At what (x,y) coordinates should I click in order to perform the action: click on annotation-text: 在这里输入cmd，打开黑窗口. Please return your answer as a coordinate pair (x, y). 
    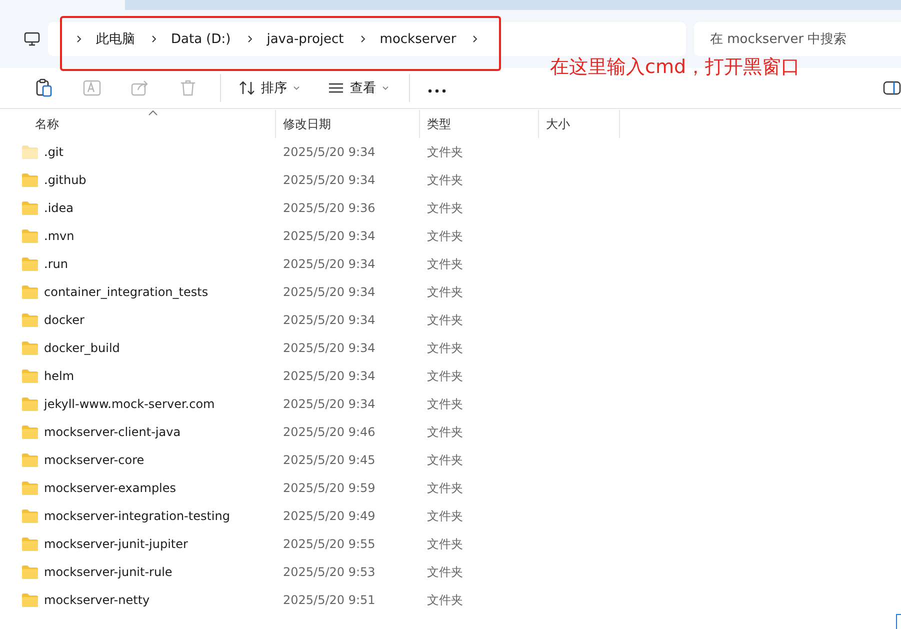
    Looking at the image, I should click on (675, 67).